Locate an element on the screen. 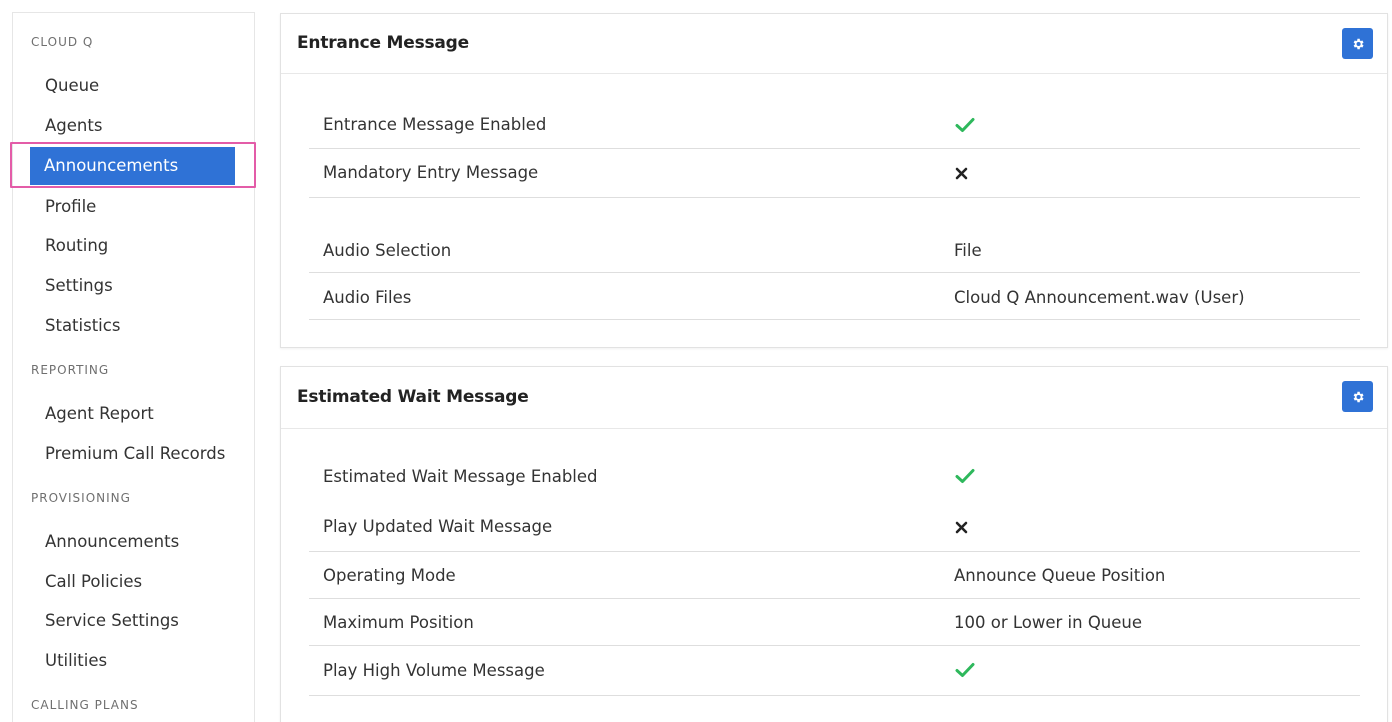 Image resolution: width=1392 pixels, height=722 pixels. row-label-entrance-enabled: Entrance Message Enabled is located at coordinates (435, 124).